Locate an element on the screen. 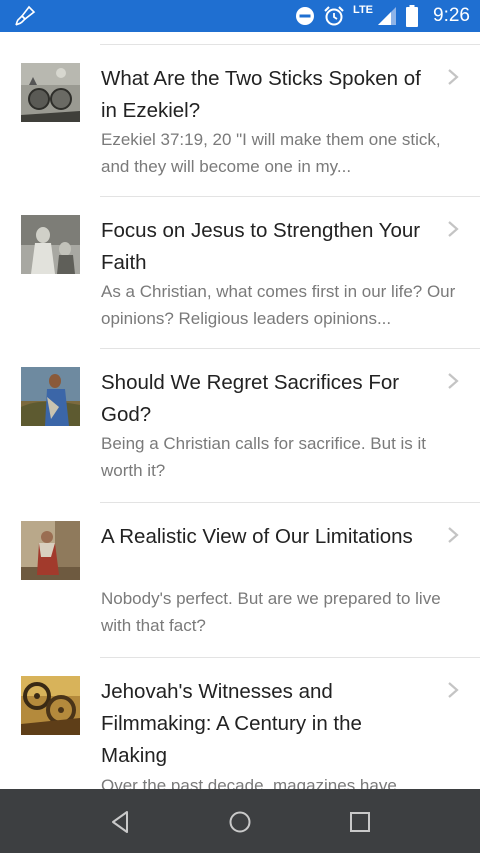 Image resolution: width=480 pixels, height=853 pixels. notification-brush-icon is located at coordinates (25, 16).